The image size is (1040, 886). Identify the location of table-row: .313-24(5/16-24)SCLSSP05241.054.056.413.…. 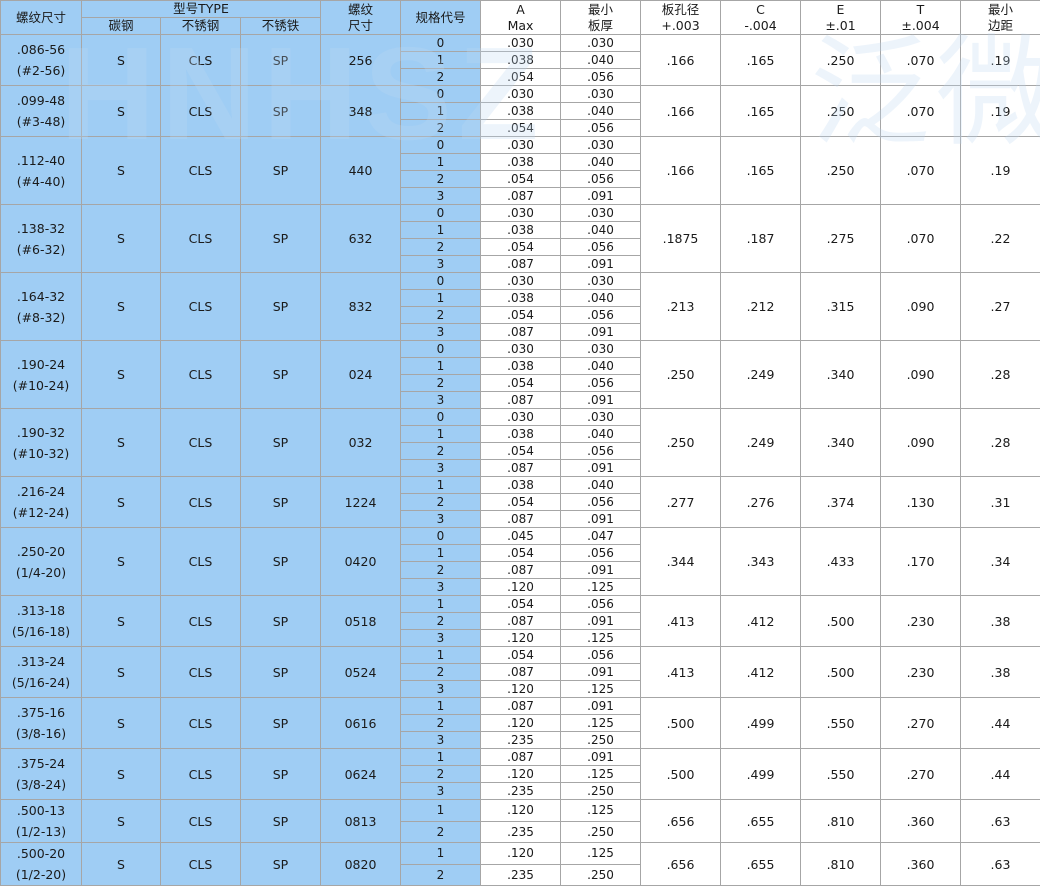
(520, 655).